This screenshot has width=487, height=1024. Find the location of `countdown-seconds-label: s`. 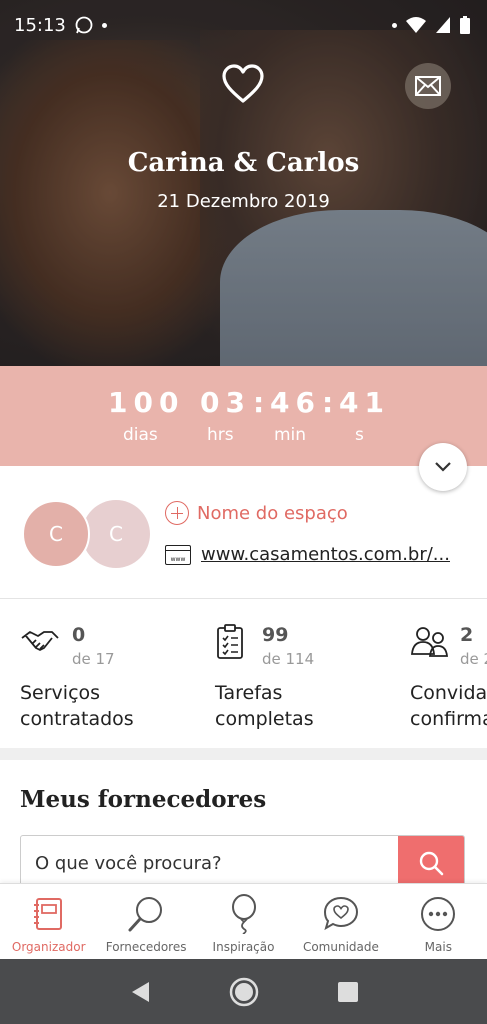

countdown-seconds-label: s is located at coordinates (359, 435).